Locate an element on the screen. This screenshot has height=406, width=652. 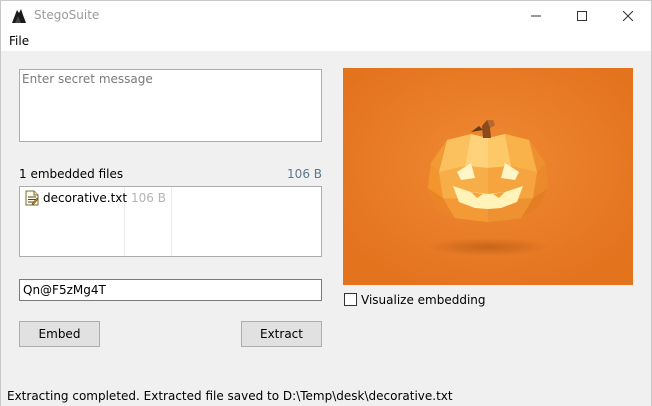
window-title: StegoSuite is located at coordinates (67, 15).